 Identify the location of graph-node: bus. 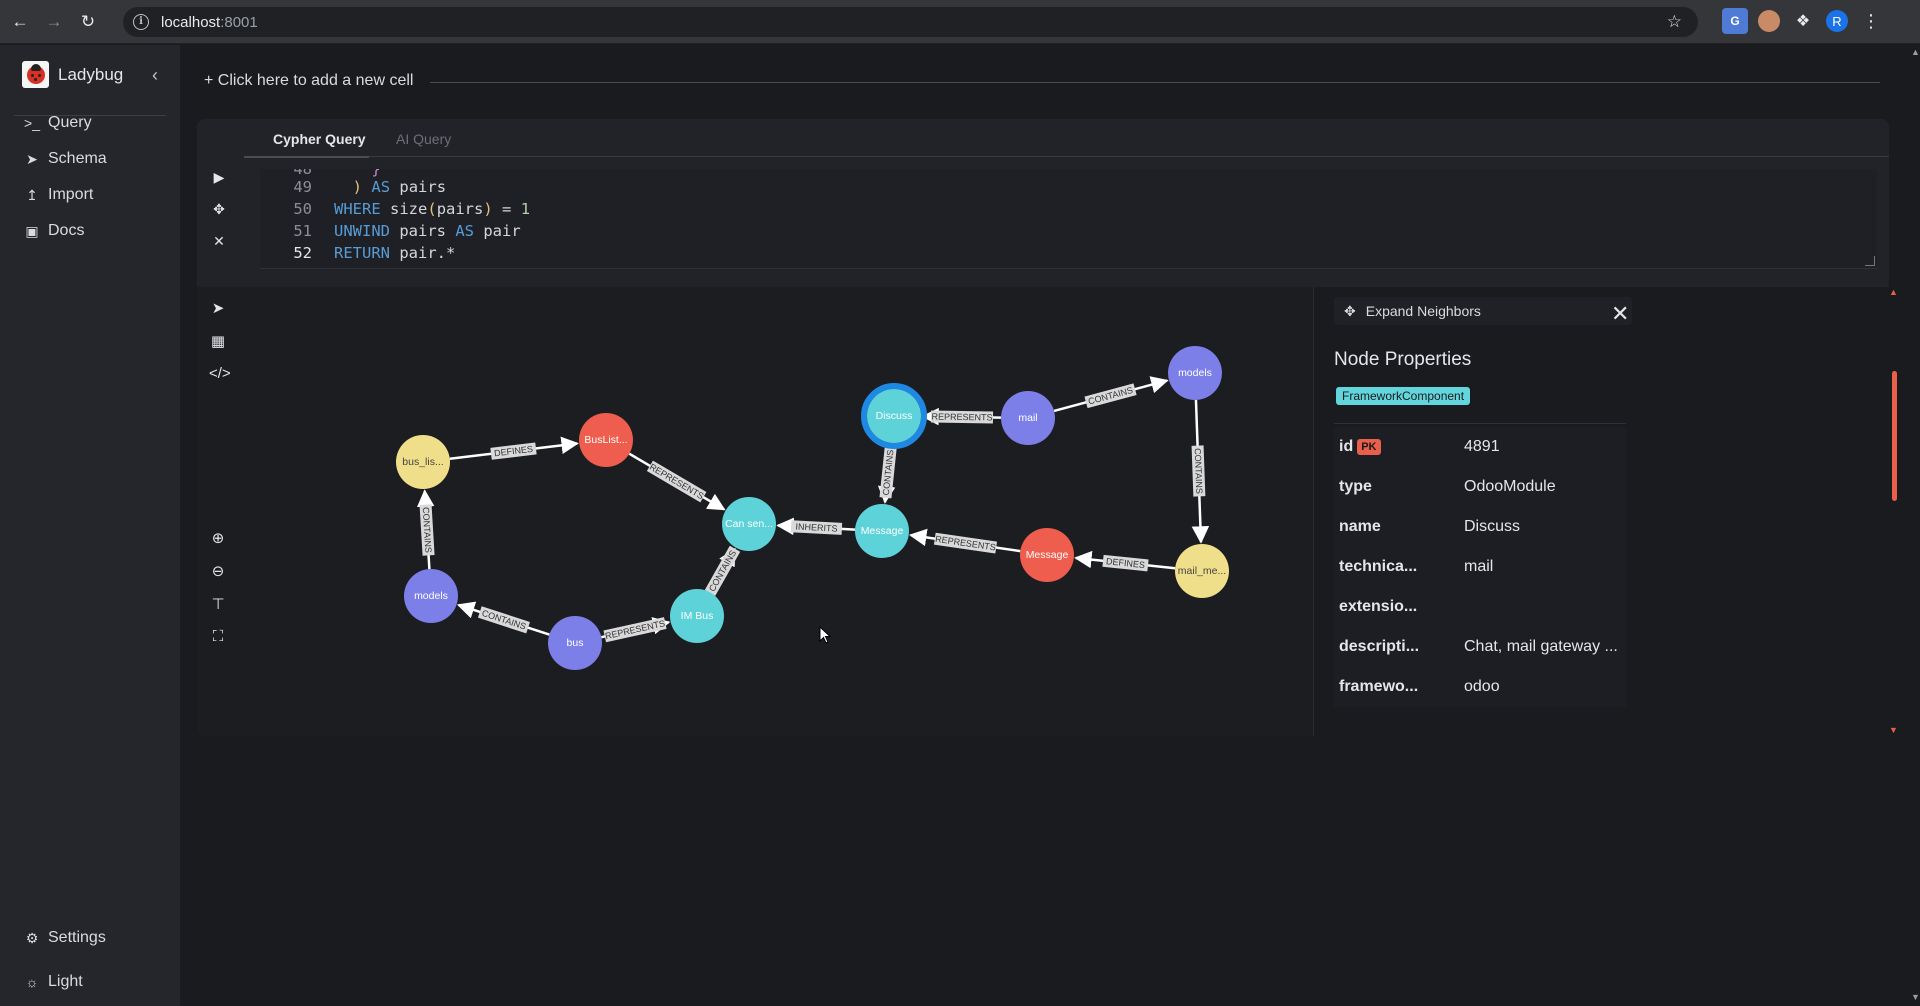
(575, 643).